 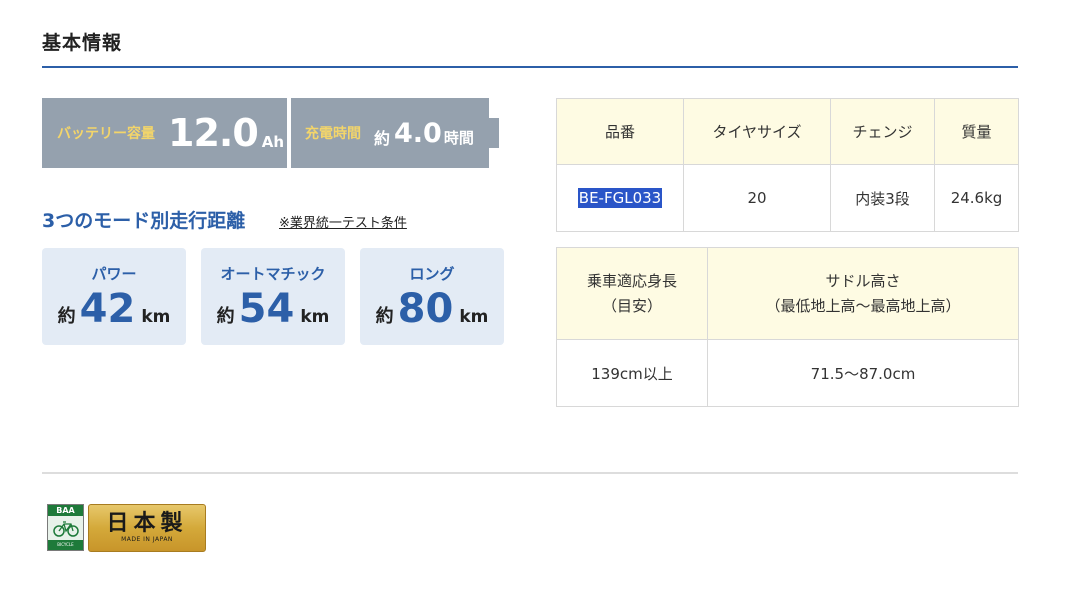 I want to click on selected-text: BE-FGL033, so click(x=620, y=198).